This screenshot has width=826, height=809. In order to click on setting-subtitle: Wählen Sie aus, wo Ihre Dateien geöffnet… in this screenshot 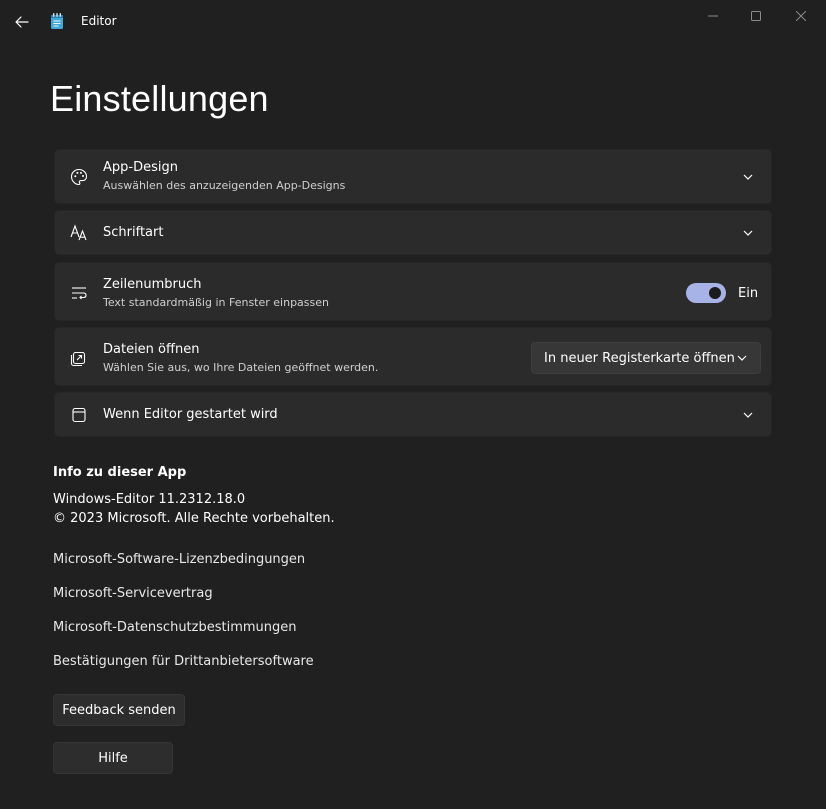, I will do `click(241, 367)`.